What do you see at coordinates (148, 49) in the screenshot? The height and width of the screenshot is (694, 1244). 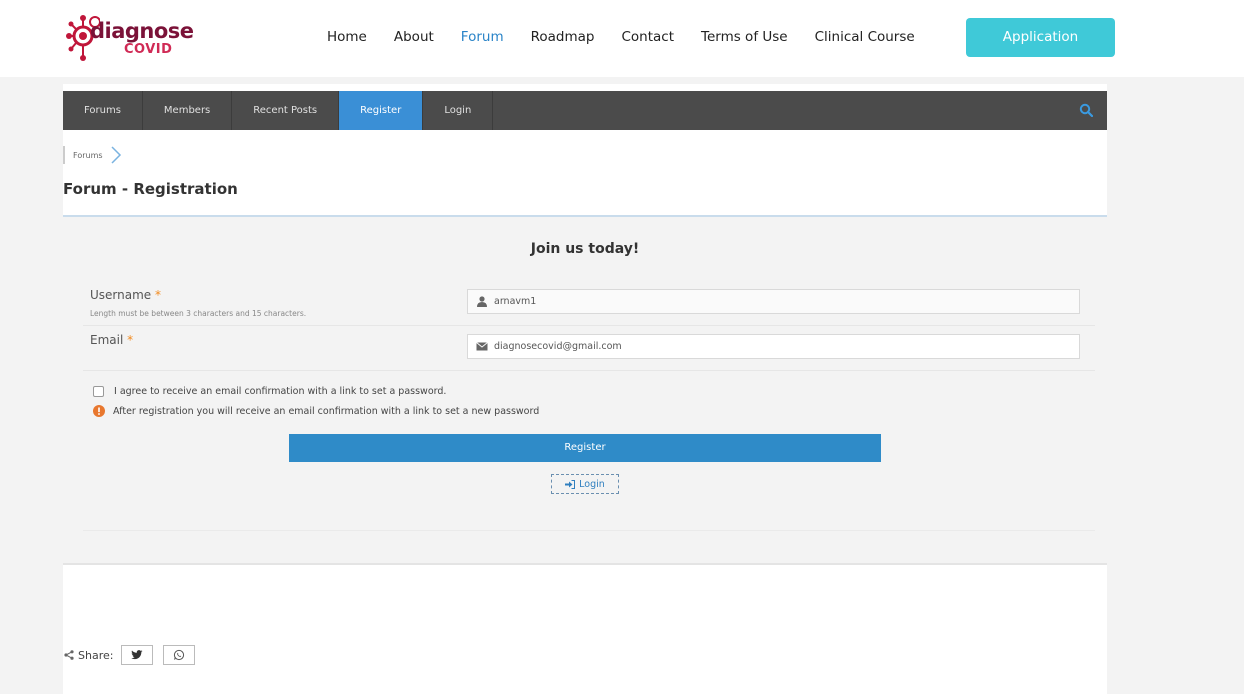 I see `logo-subtitle: COVID` at bounding box center [148, 49].